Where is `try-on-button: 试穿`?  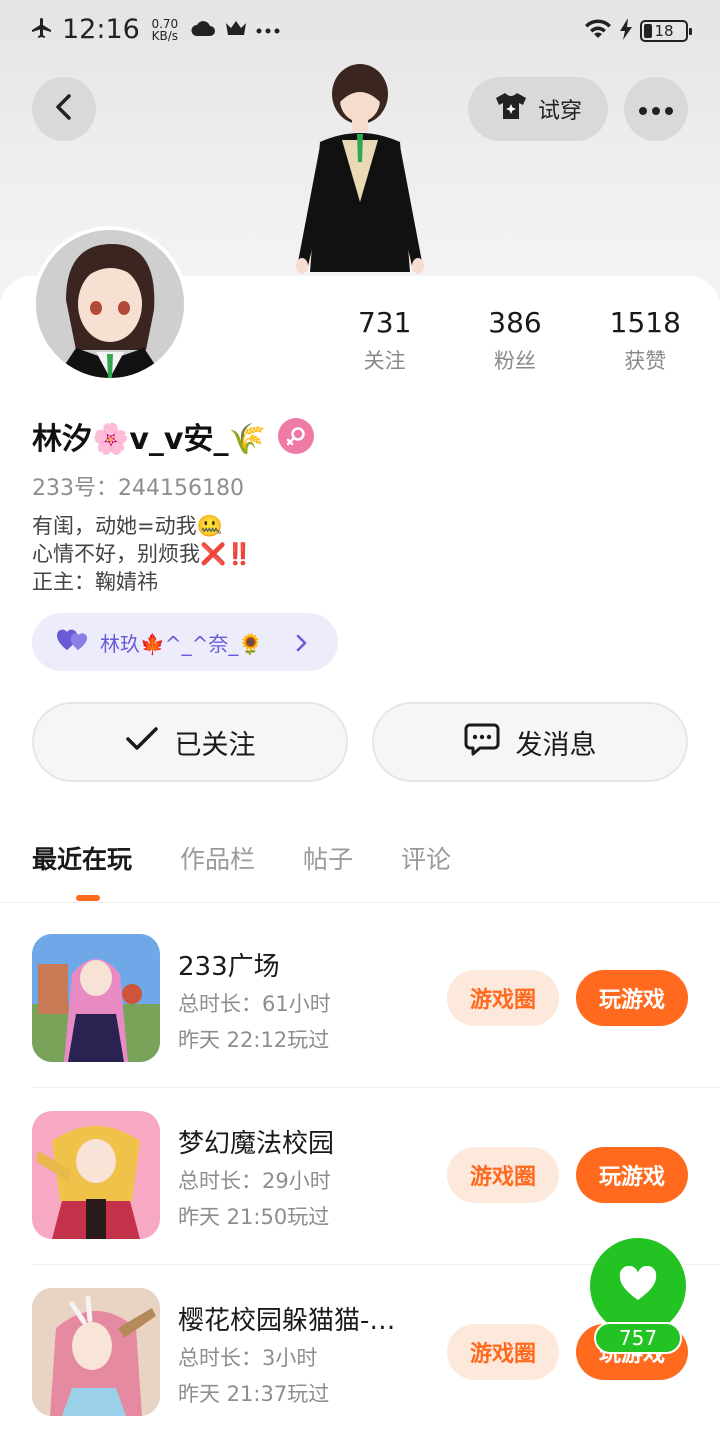 try-on-button: 试穿 is located at coordinates (538, 109).